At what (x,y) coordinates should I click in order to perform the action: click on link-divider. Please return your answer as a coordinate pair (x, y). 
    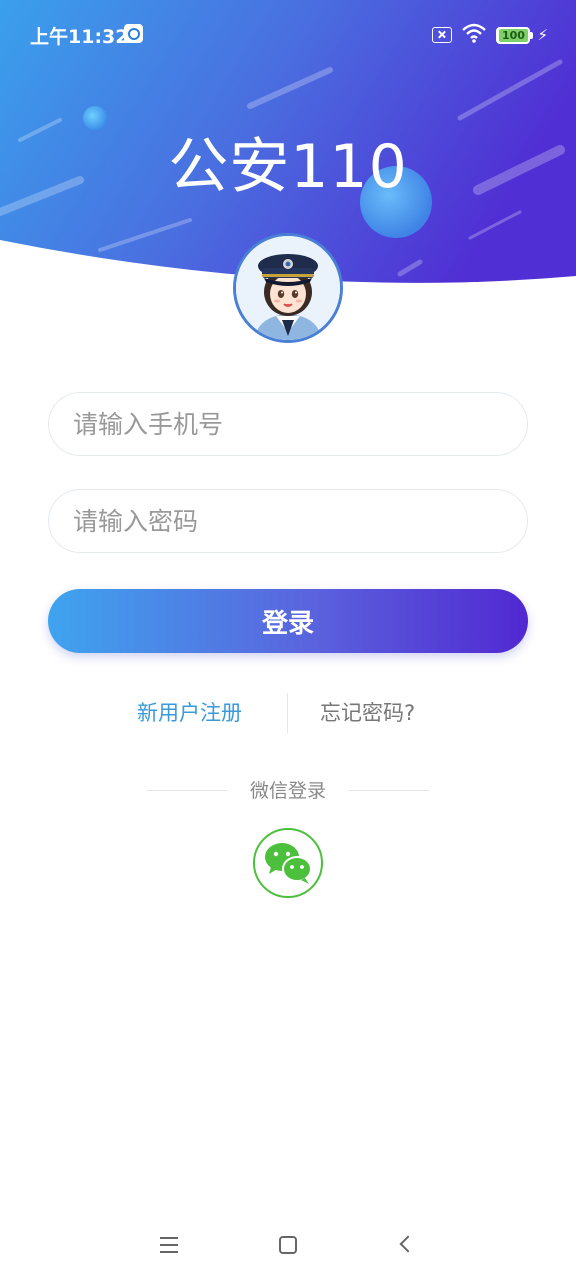
    Looking at the image, I should click on (287, 713).